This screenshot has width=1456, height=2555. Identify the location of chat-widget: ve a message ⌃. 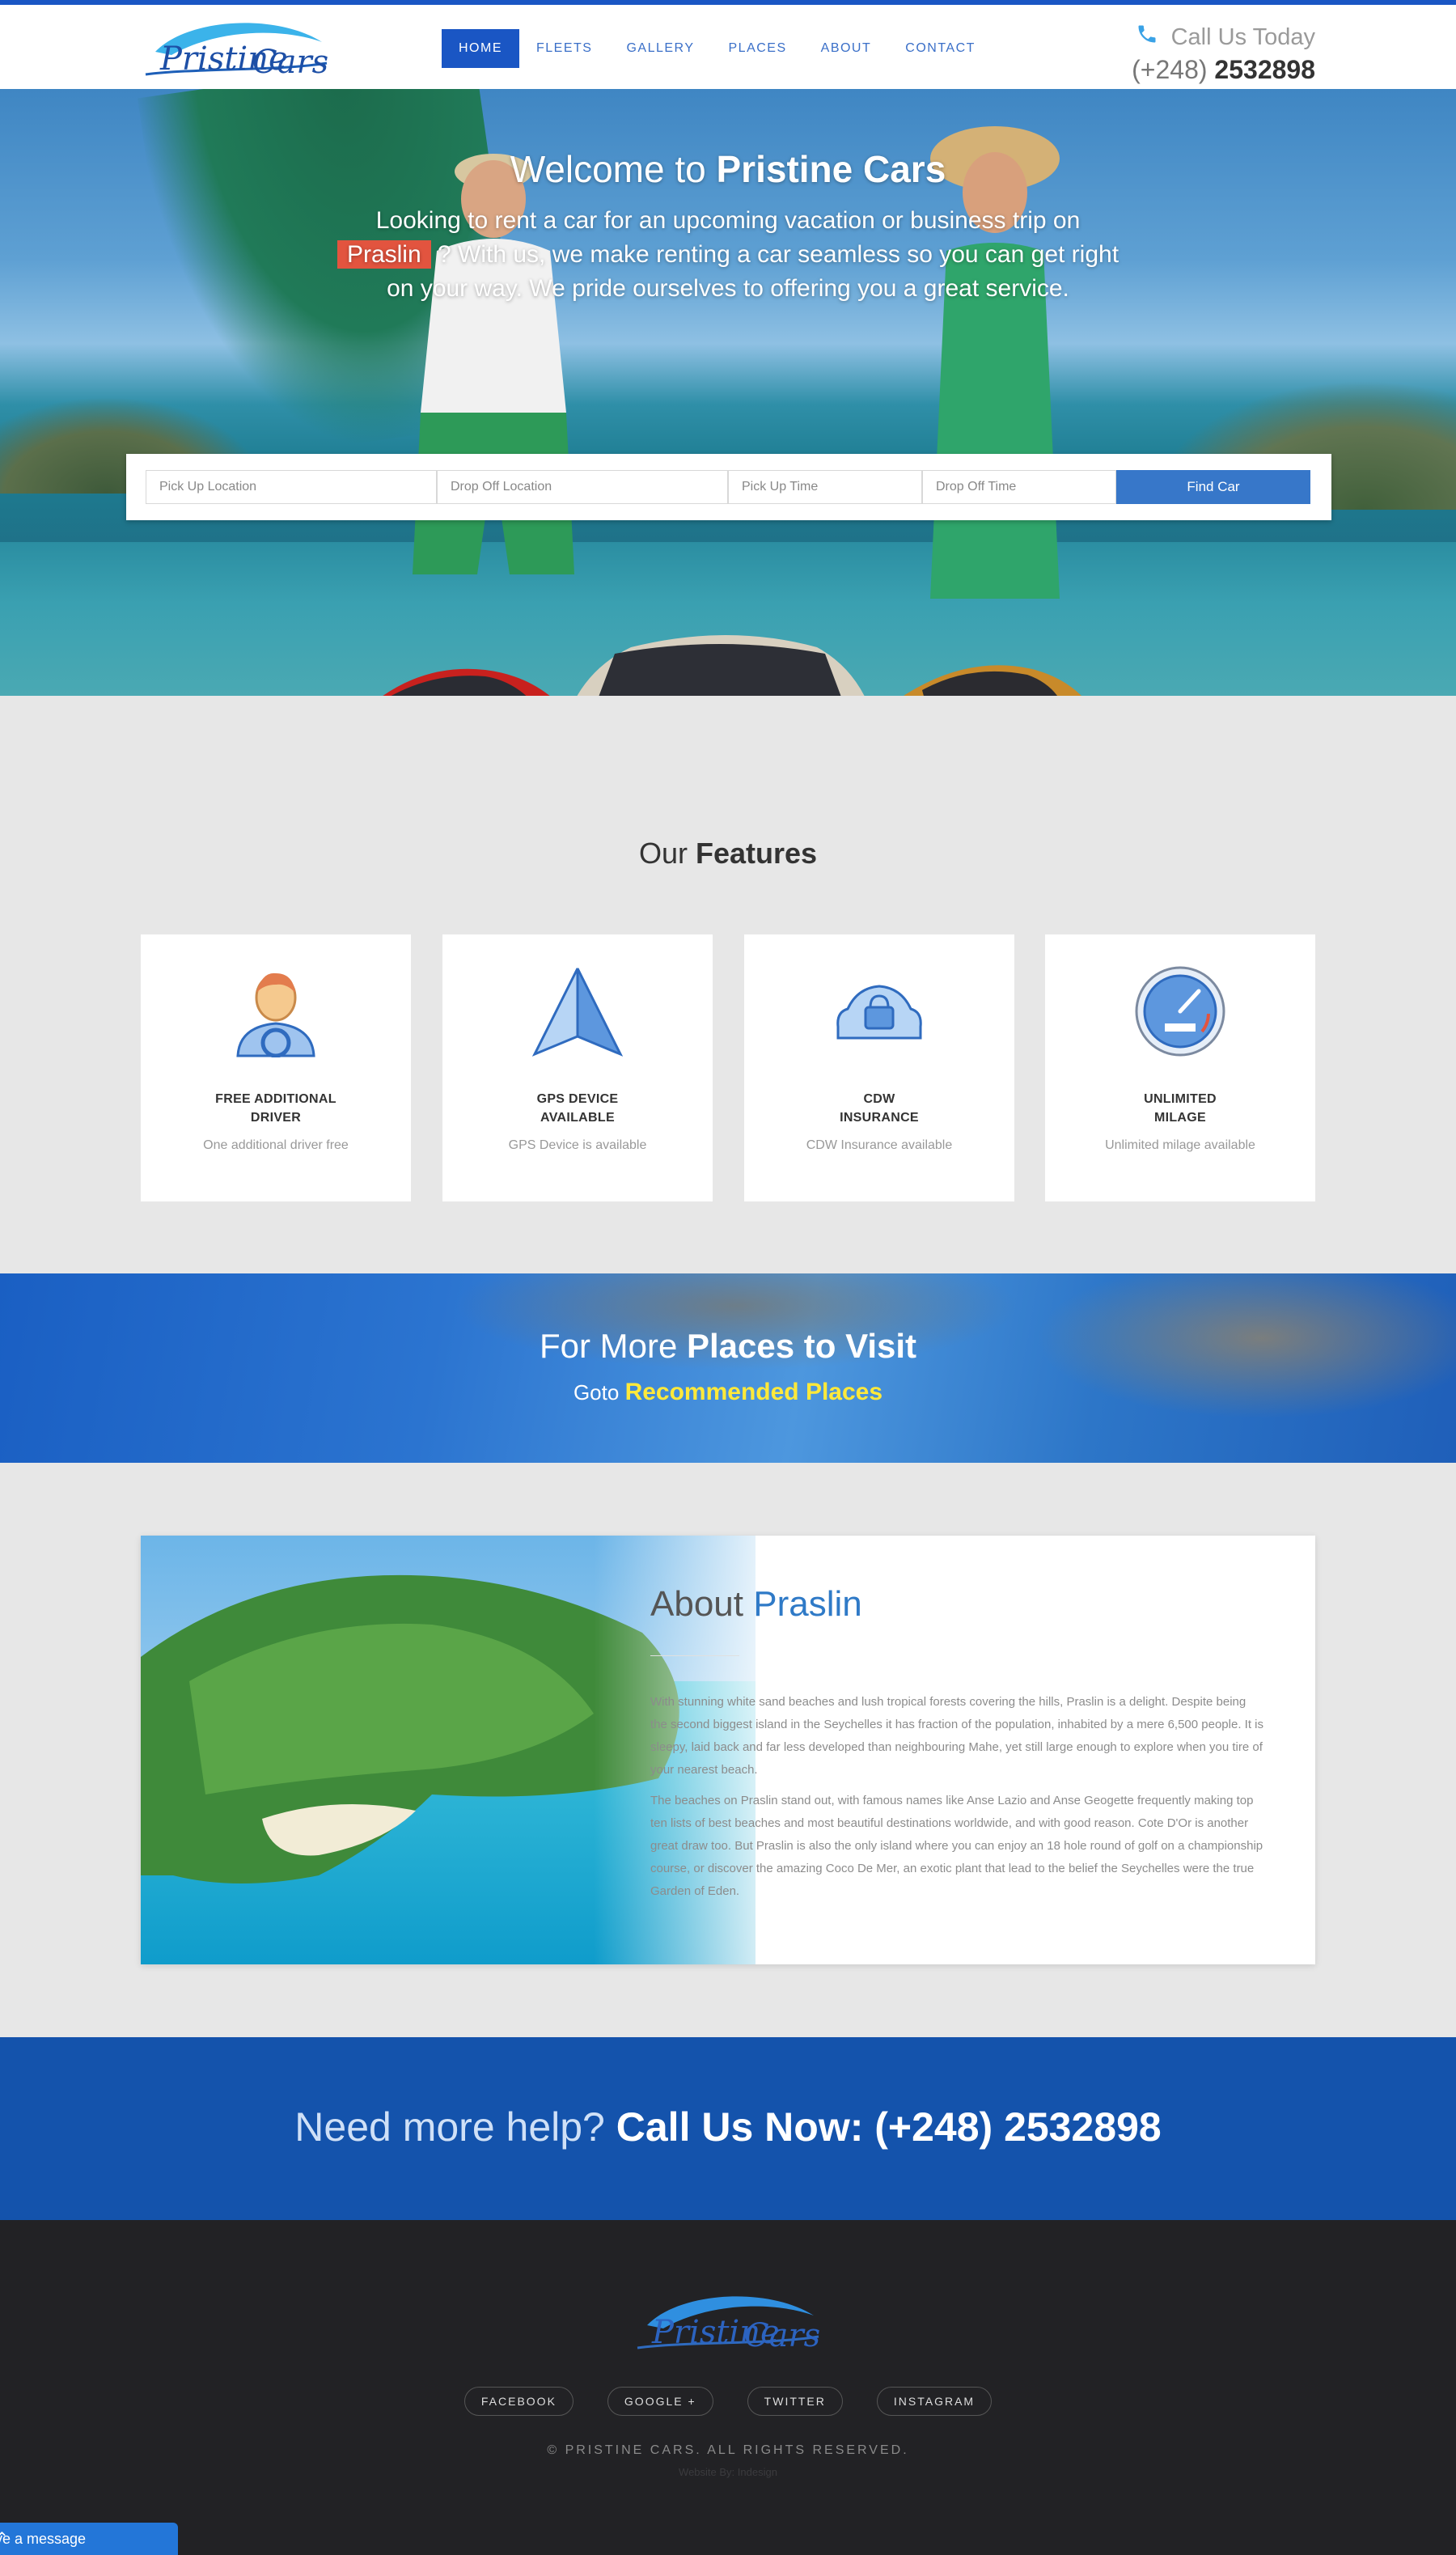
(89, 2539).